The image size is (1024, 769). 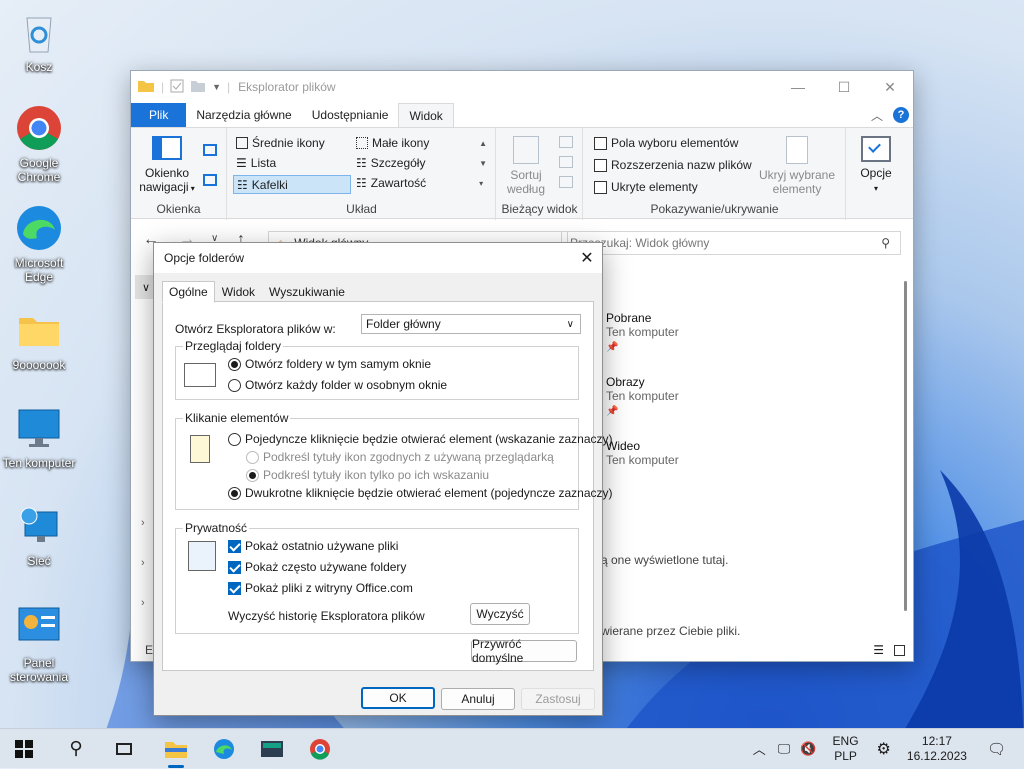 I want to click on scrollbar, so click(x=905, y=446).